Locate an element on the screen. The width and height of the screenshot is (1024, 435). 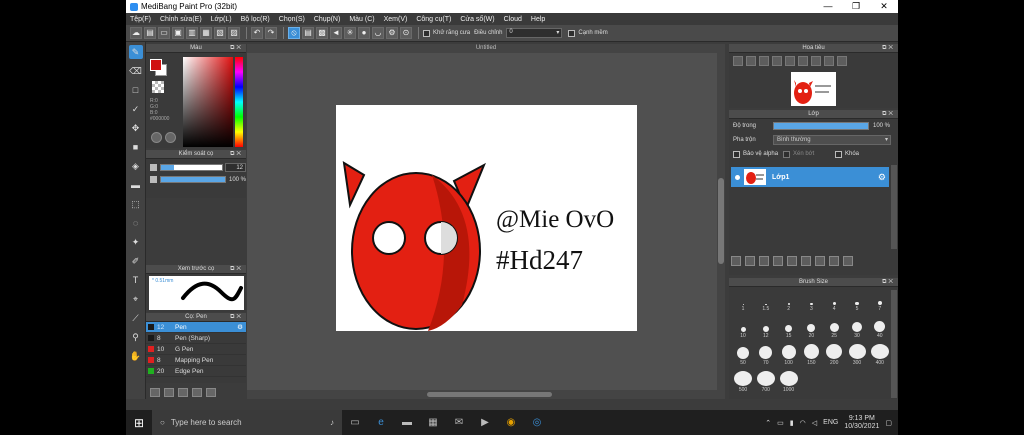
gradient-tool-icon: ▬ is located at coordinates (136, 185).